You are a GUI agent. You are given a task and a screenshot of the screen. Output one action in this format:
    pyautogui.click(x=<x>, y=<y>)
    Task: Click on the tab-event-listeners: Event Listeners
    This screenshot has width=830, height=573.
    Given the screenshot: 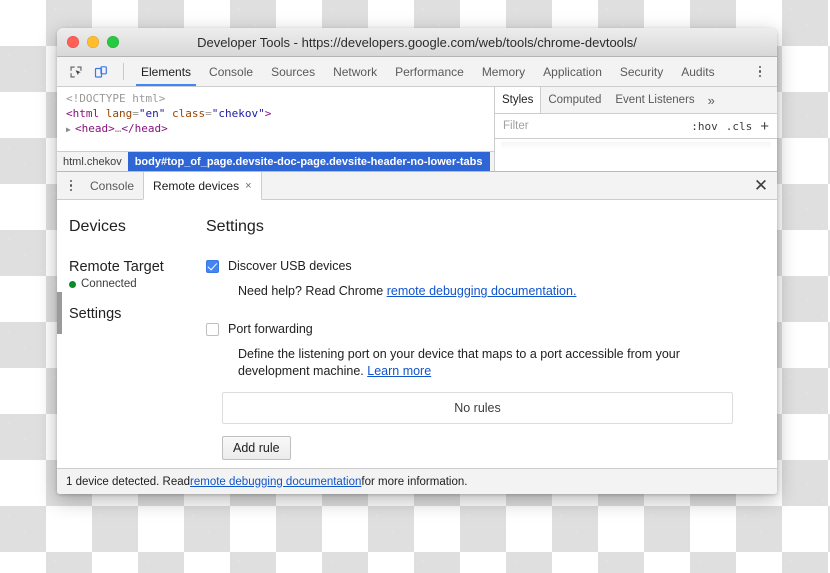 What is the action you would take?
    pyautogui.click(x=654, y=100)
    